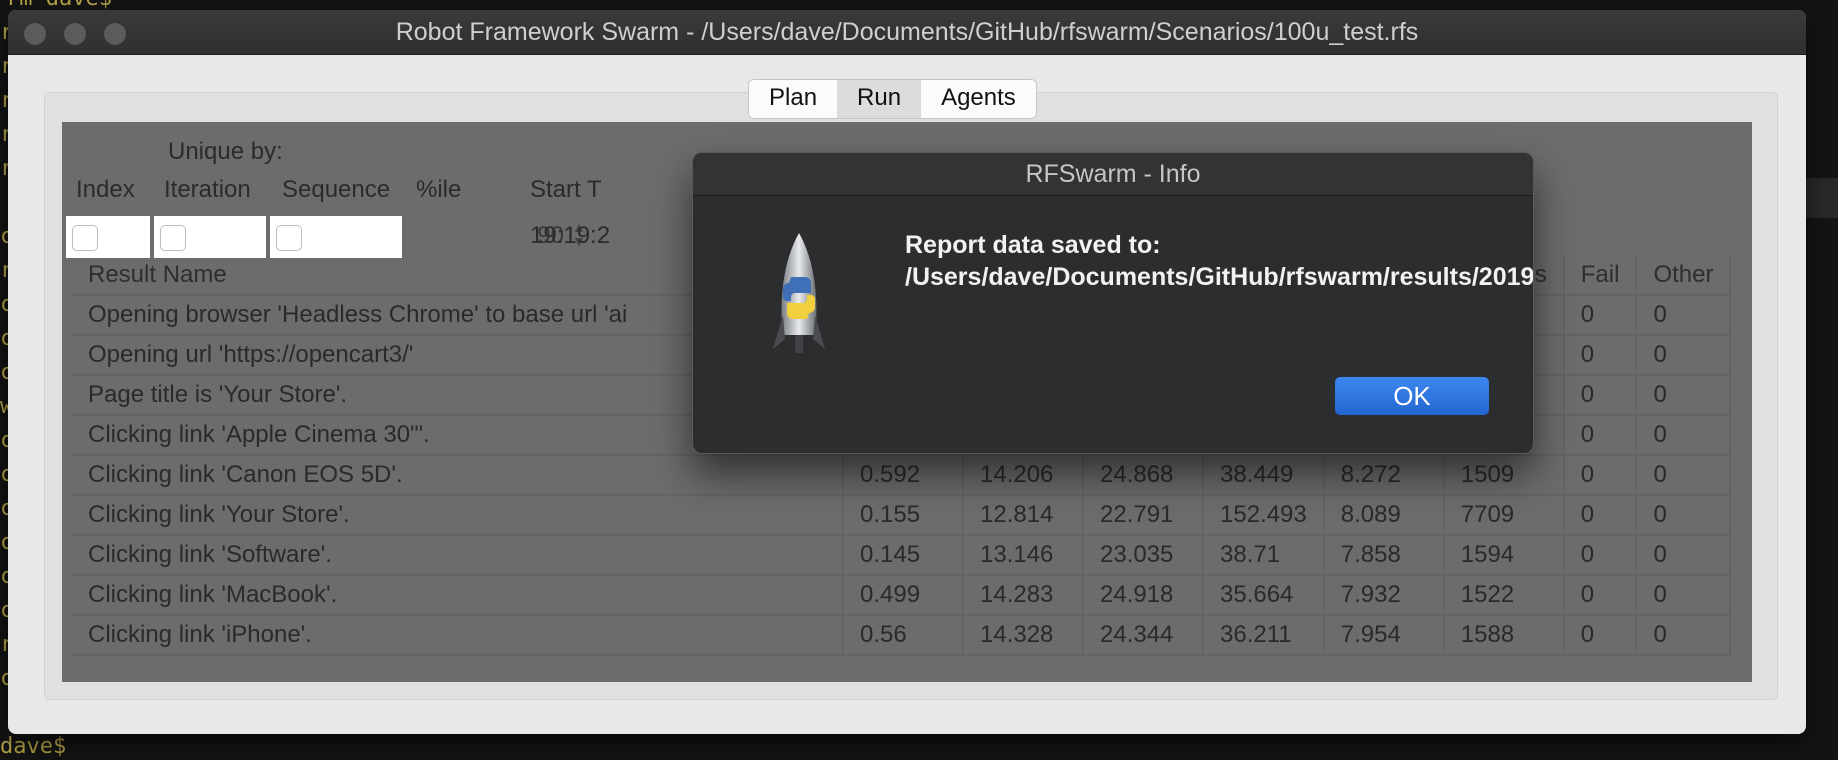 The width and height of the screenshot is (1838, 760). I want to click on cell-pass: 7709, so click(1504, 515).